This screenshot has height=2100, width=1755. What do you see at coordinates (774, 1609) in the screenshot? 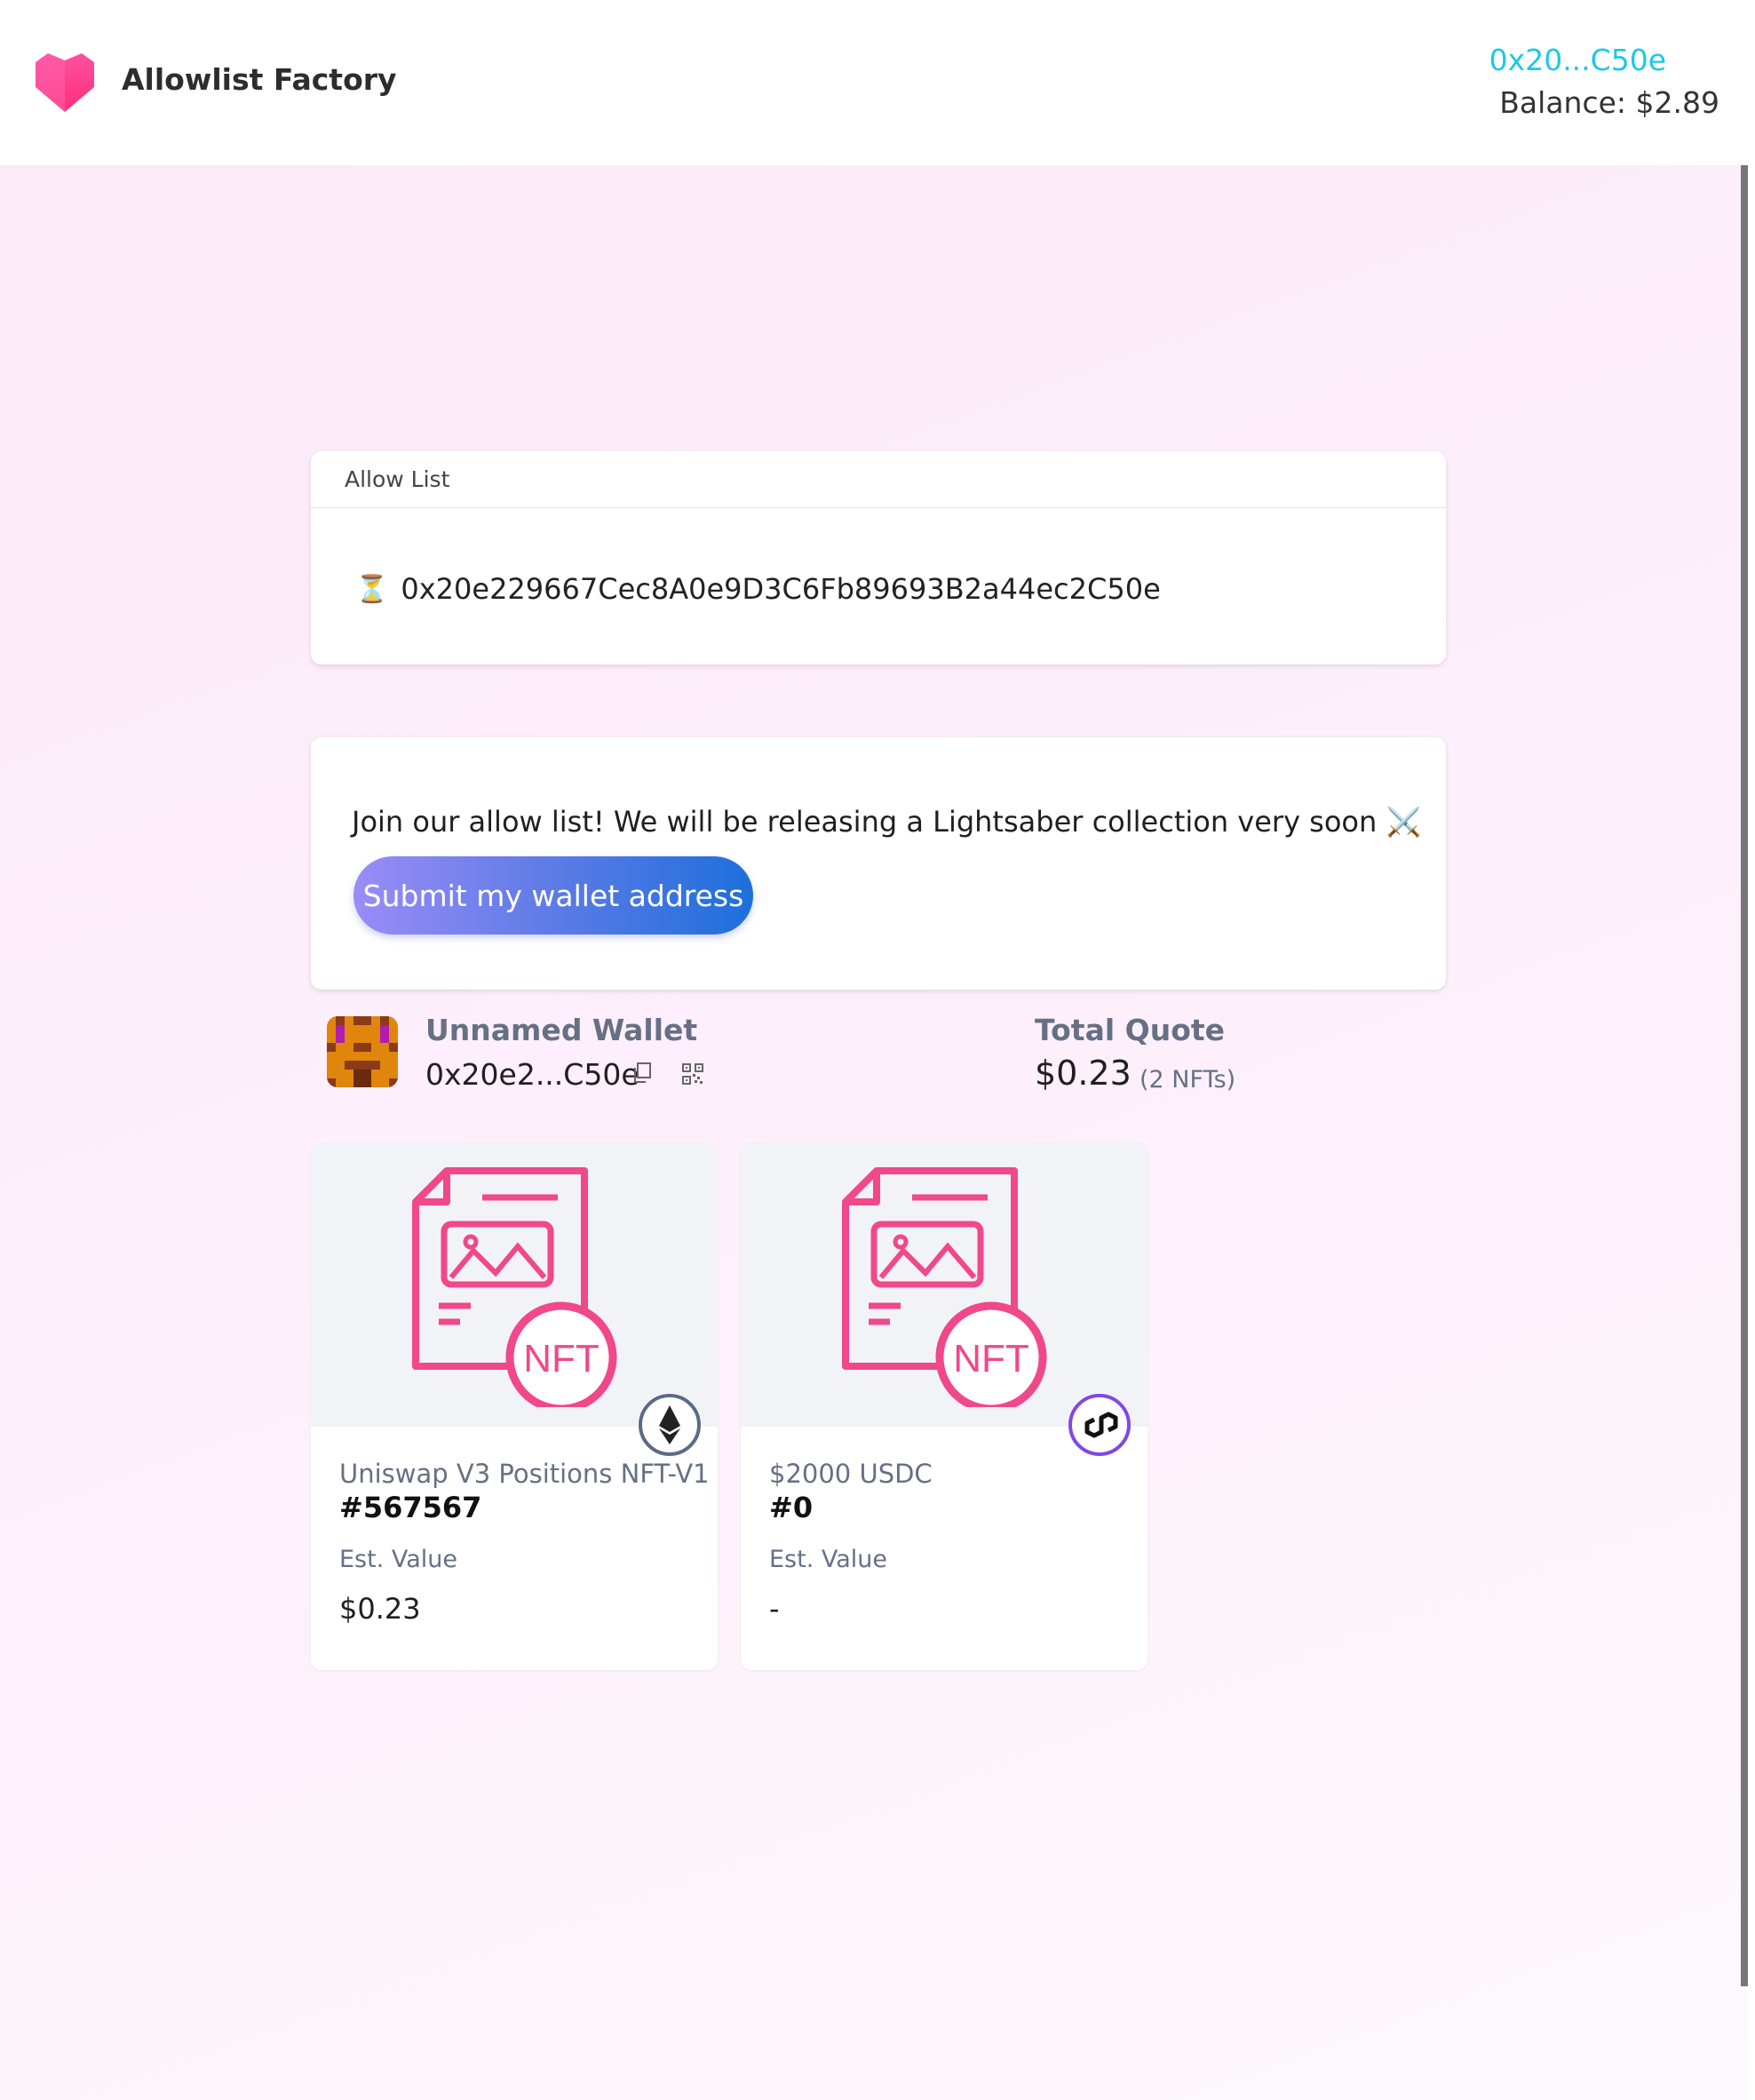
I see `est-value: -` at bounding box center [774, 1609].